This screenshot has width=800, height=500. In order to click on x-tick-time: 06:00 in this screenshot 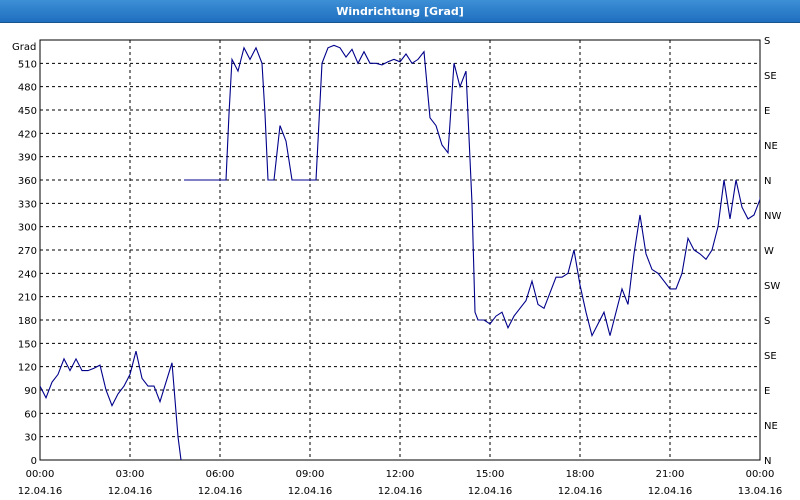, I will do `click(220, 474)`.